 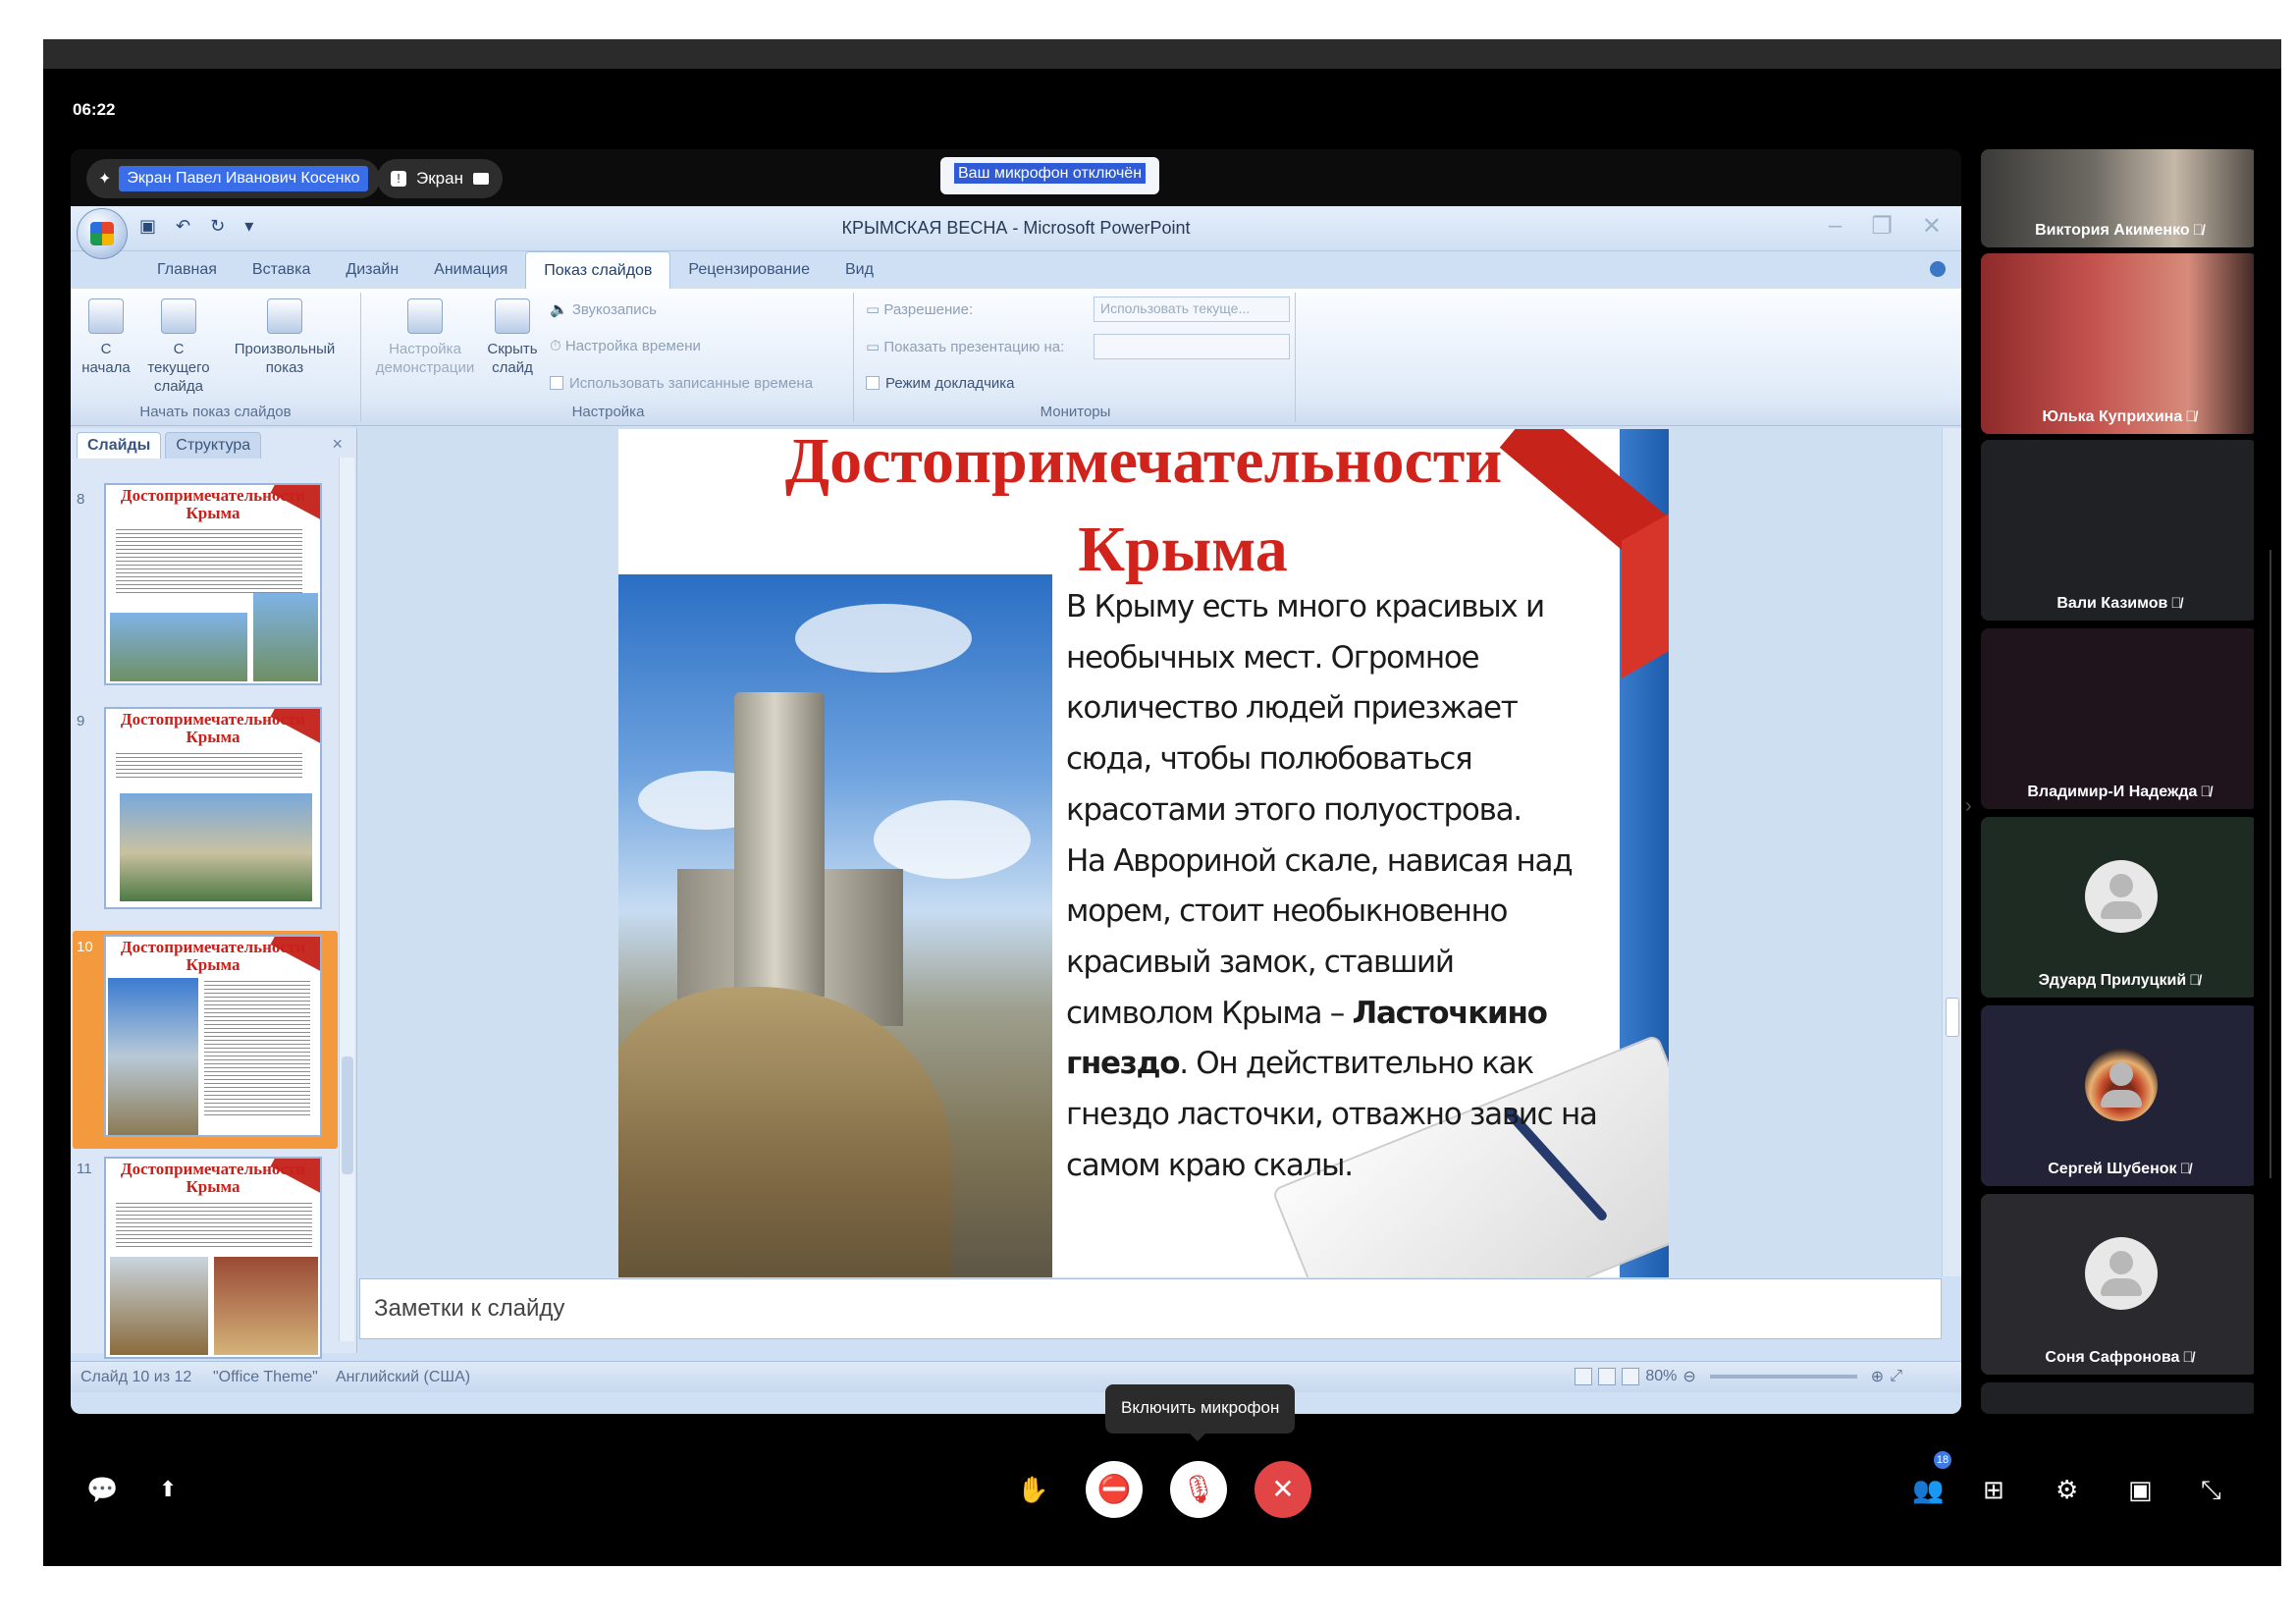 I want to click on participant-name: Юлька Куприхина 🎙̸, so click(x=2117, y=417).